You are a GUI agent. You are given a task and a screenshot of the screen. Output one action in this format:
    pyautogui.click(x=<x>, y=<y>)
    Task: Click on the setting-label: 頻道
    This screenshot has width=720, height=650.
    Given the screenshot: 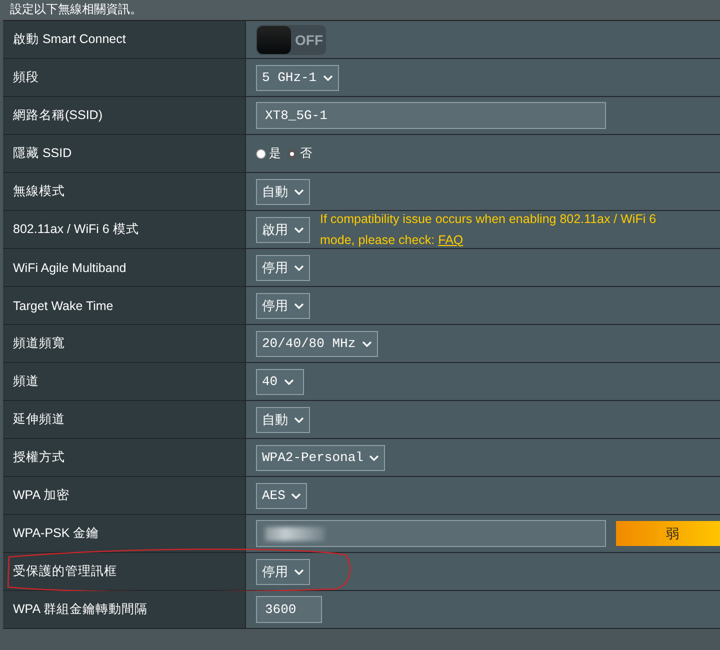 What is the action you would take?
    pyautogui.click(x=124, y=381)
    